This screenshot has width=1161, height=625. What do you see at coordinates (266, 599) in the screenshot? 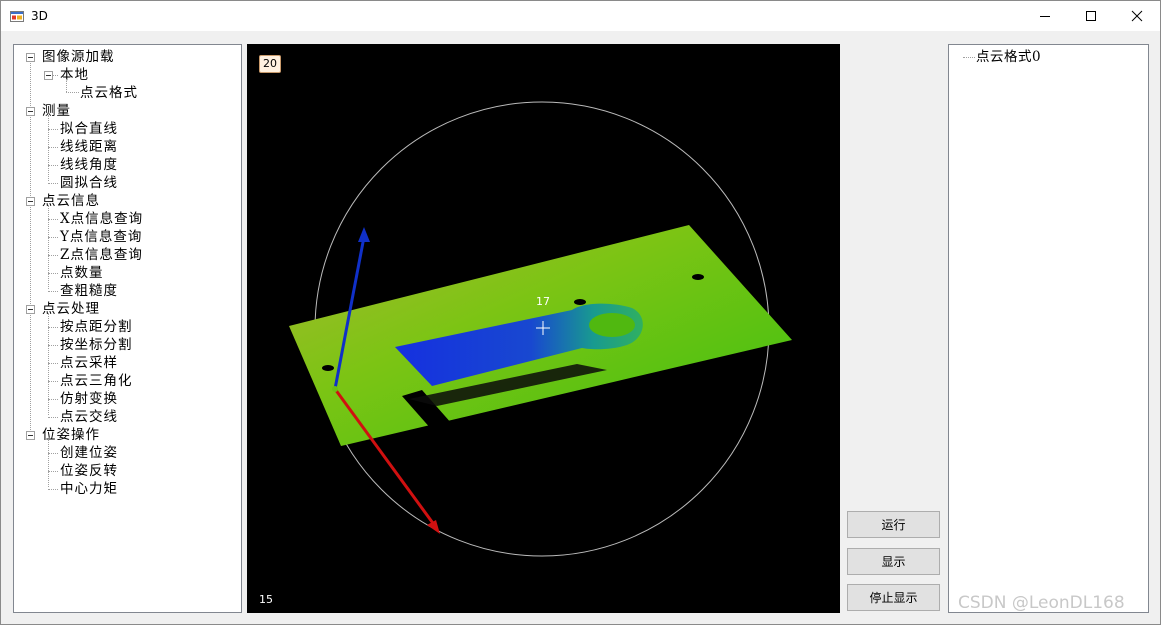
I see `viewport-bottom-label: 15` at bounding box center [266, 599].